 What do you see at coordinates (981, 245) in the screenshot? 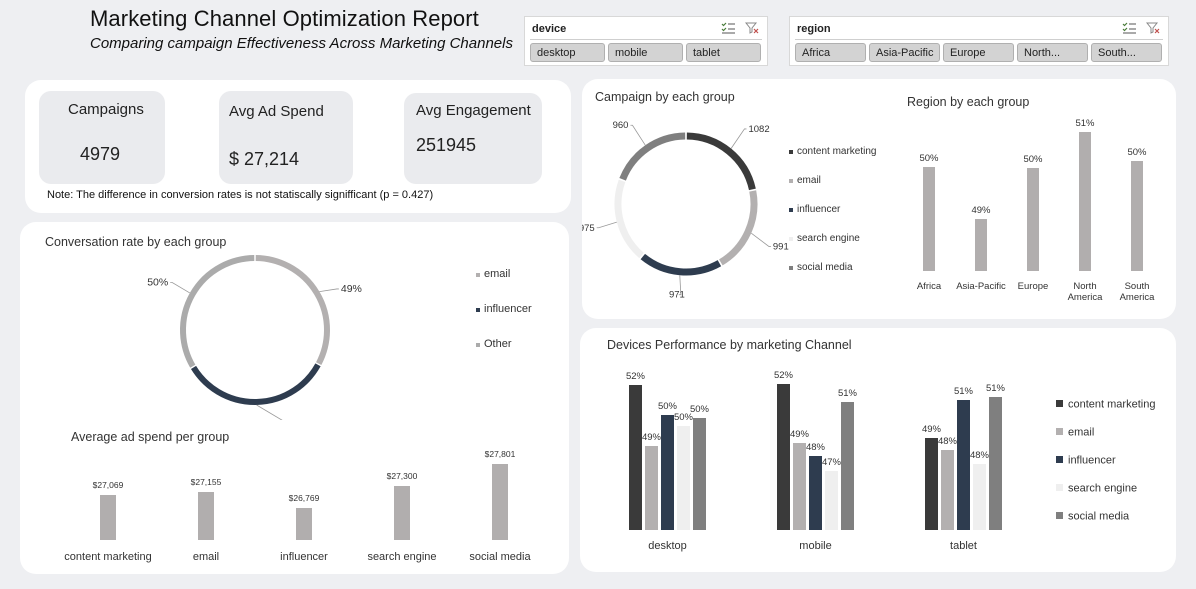
I see `region-bar-asia-pacific` at bounding box center [981, 245].